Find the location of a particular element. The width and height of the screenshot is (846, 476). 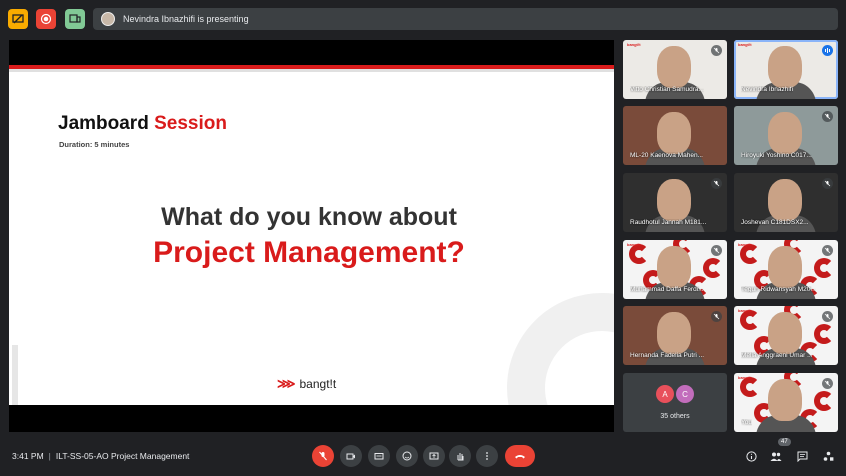

presenting-banner: Nevindra Ibnazhifi is presenting is located at coordinates (465, 19).